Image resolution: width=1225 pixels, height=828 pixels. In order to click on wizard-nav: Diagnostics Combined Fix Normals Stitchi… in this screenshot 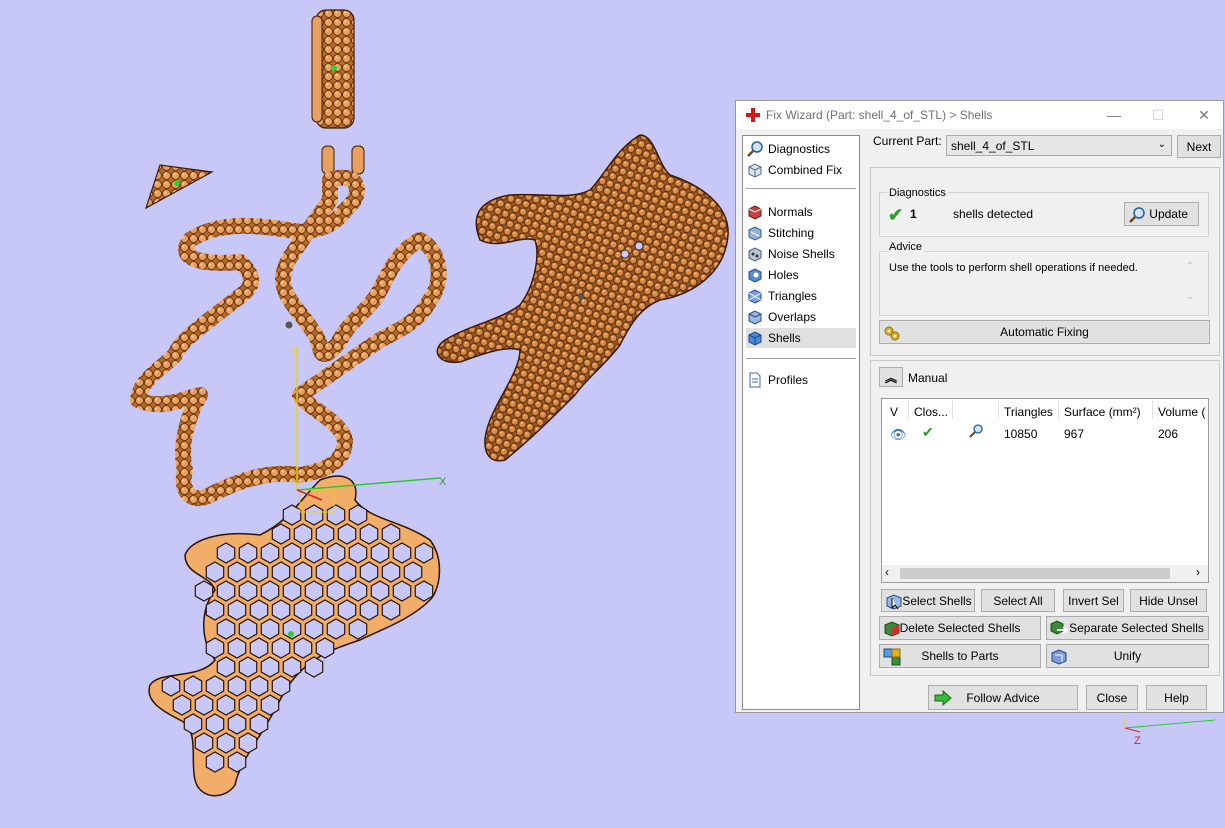, I will do `click(801, 422)`.